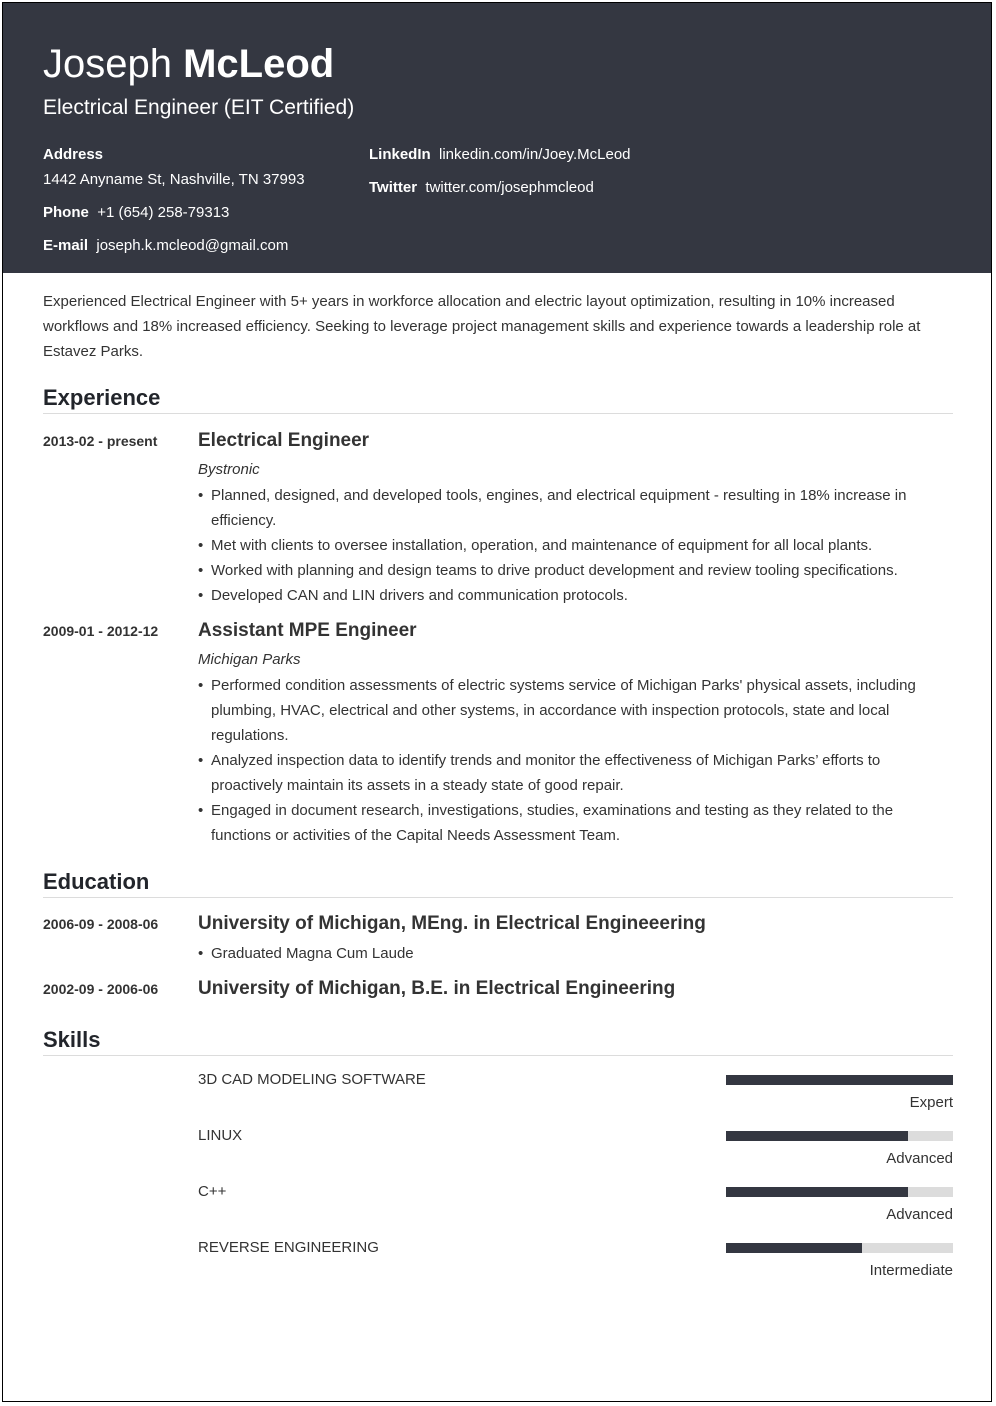 The height and width of the screenshot is (1406, 996). Describe the element at coordinates (534, 154) in the screenshot. I see `linkedin-link: linkedin.com/in/Joey.McLeod` at that location.